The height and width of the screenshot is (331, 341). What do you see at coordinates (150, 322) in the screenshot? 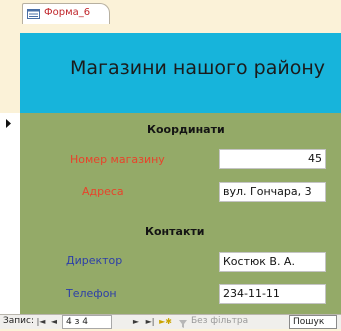
I see `last-record-button: ►|` at bounding box center [150, 322].